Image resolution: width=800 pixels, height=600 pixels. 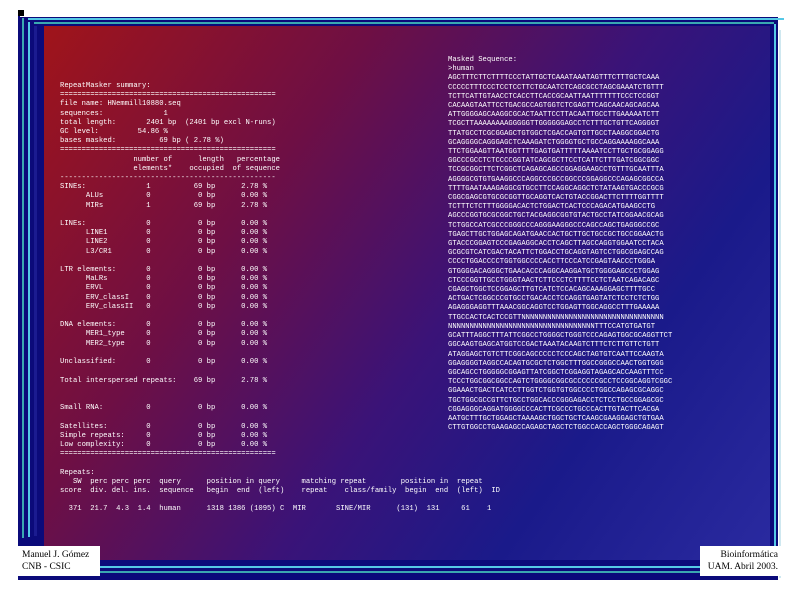 What do you see at coordinates (35, 281) in the screenshot?
I see `decor-line-left-dark` at bounding box center [35, 281].